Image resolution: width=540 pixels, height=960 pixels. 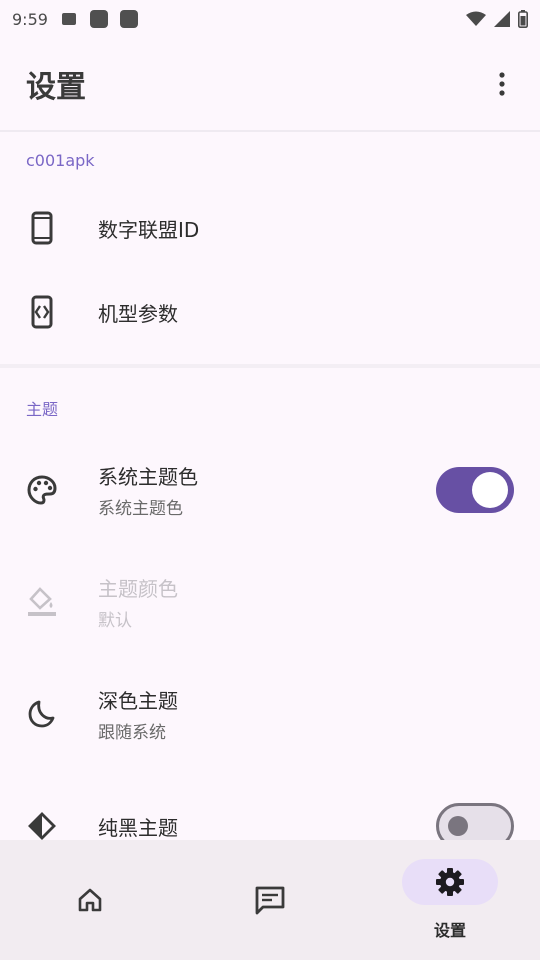 I want to click on pure-black-theme-switch, so click(x=475, y=821).